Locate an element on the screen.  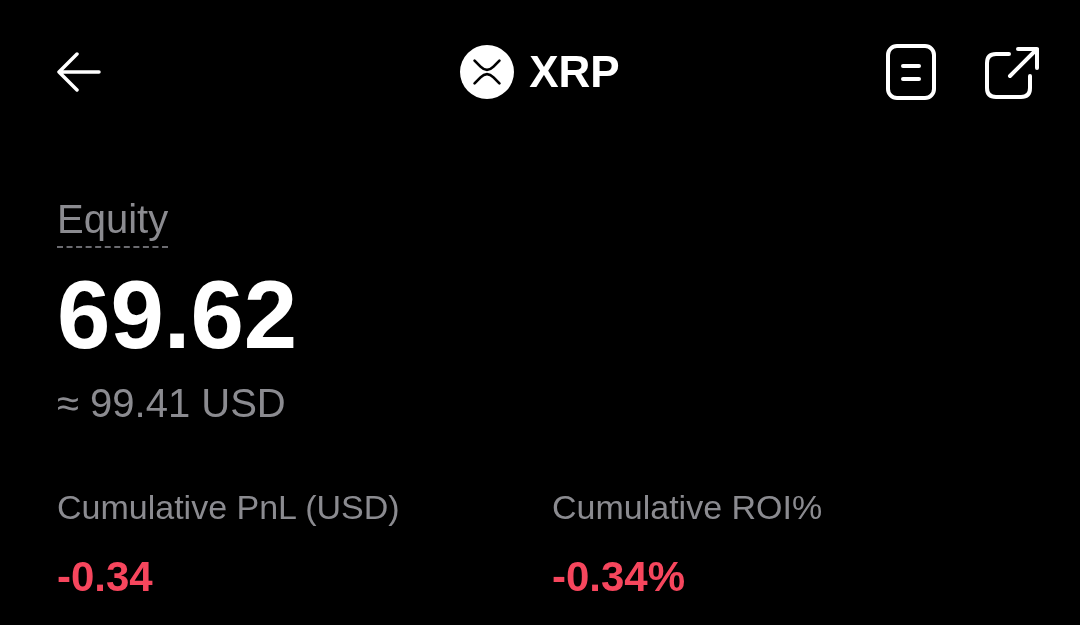
equity-value: 69.62 is located at coordinates (177, 315).